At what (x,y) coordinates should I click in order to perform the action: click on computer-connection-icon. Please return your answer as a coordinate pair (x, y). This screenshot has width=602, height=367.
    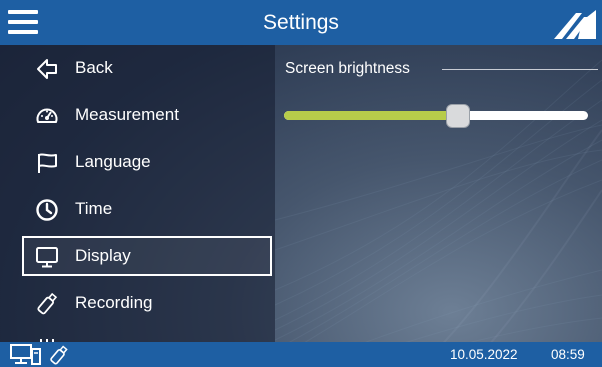
    Looking at the image, I should click on (25, 354).